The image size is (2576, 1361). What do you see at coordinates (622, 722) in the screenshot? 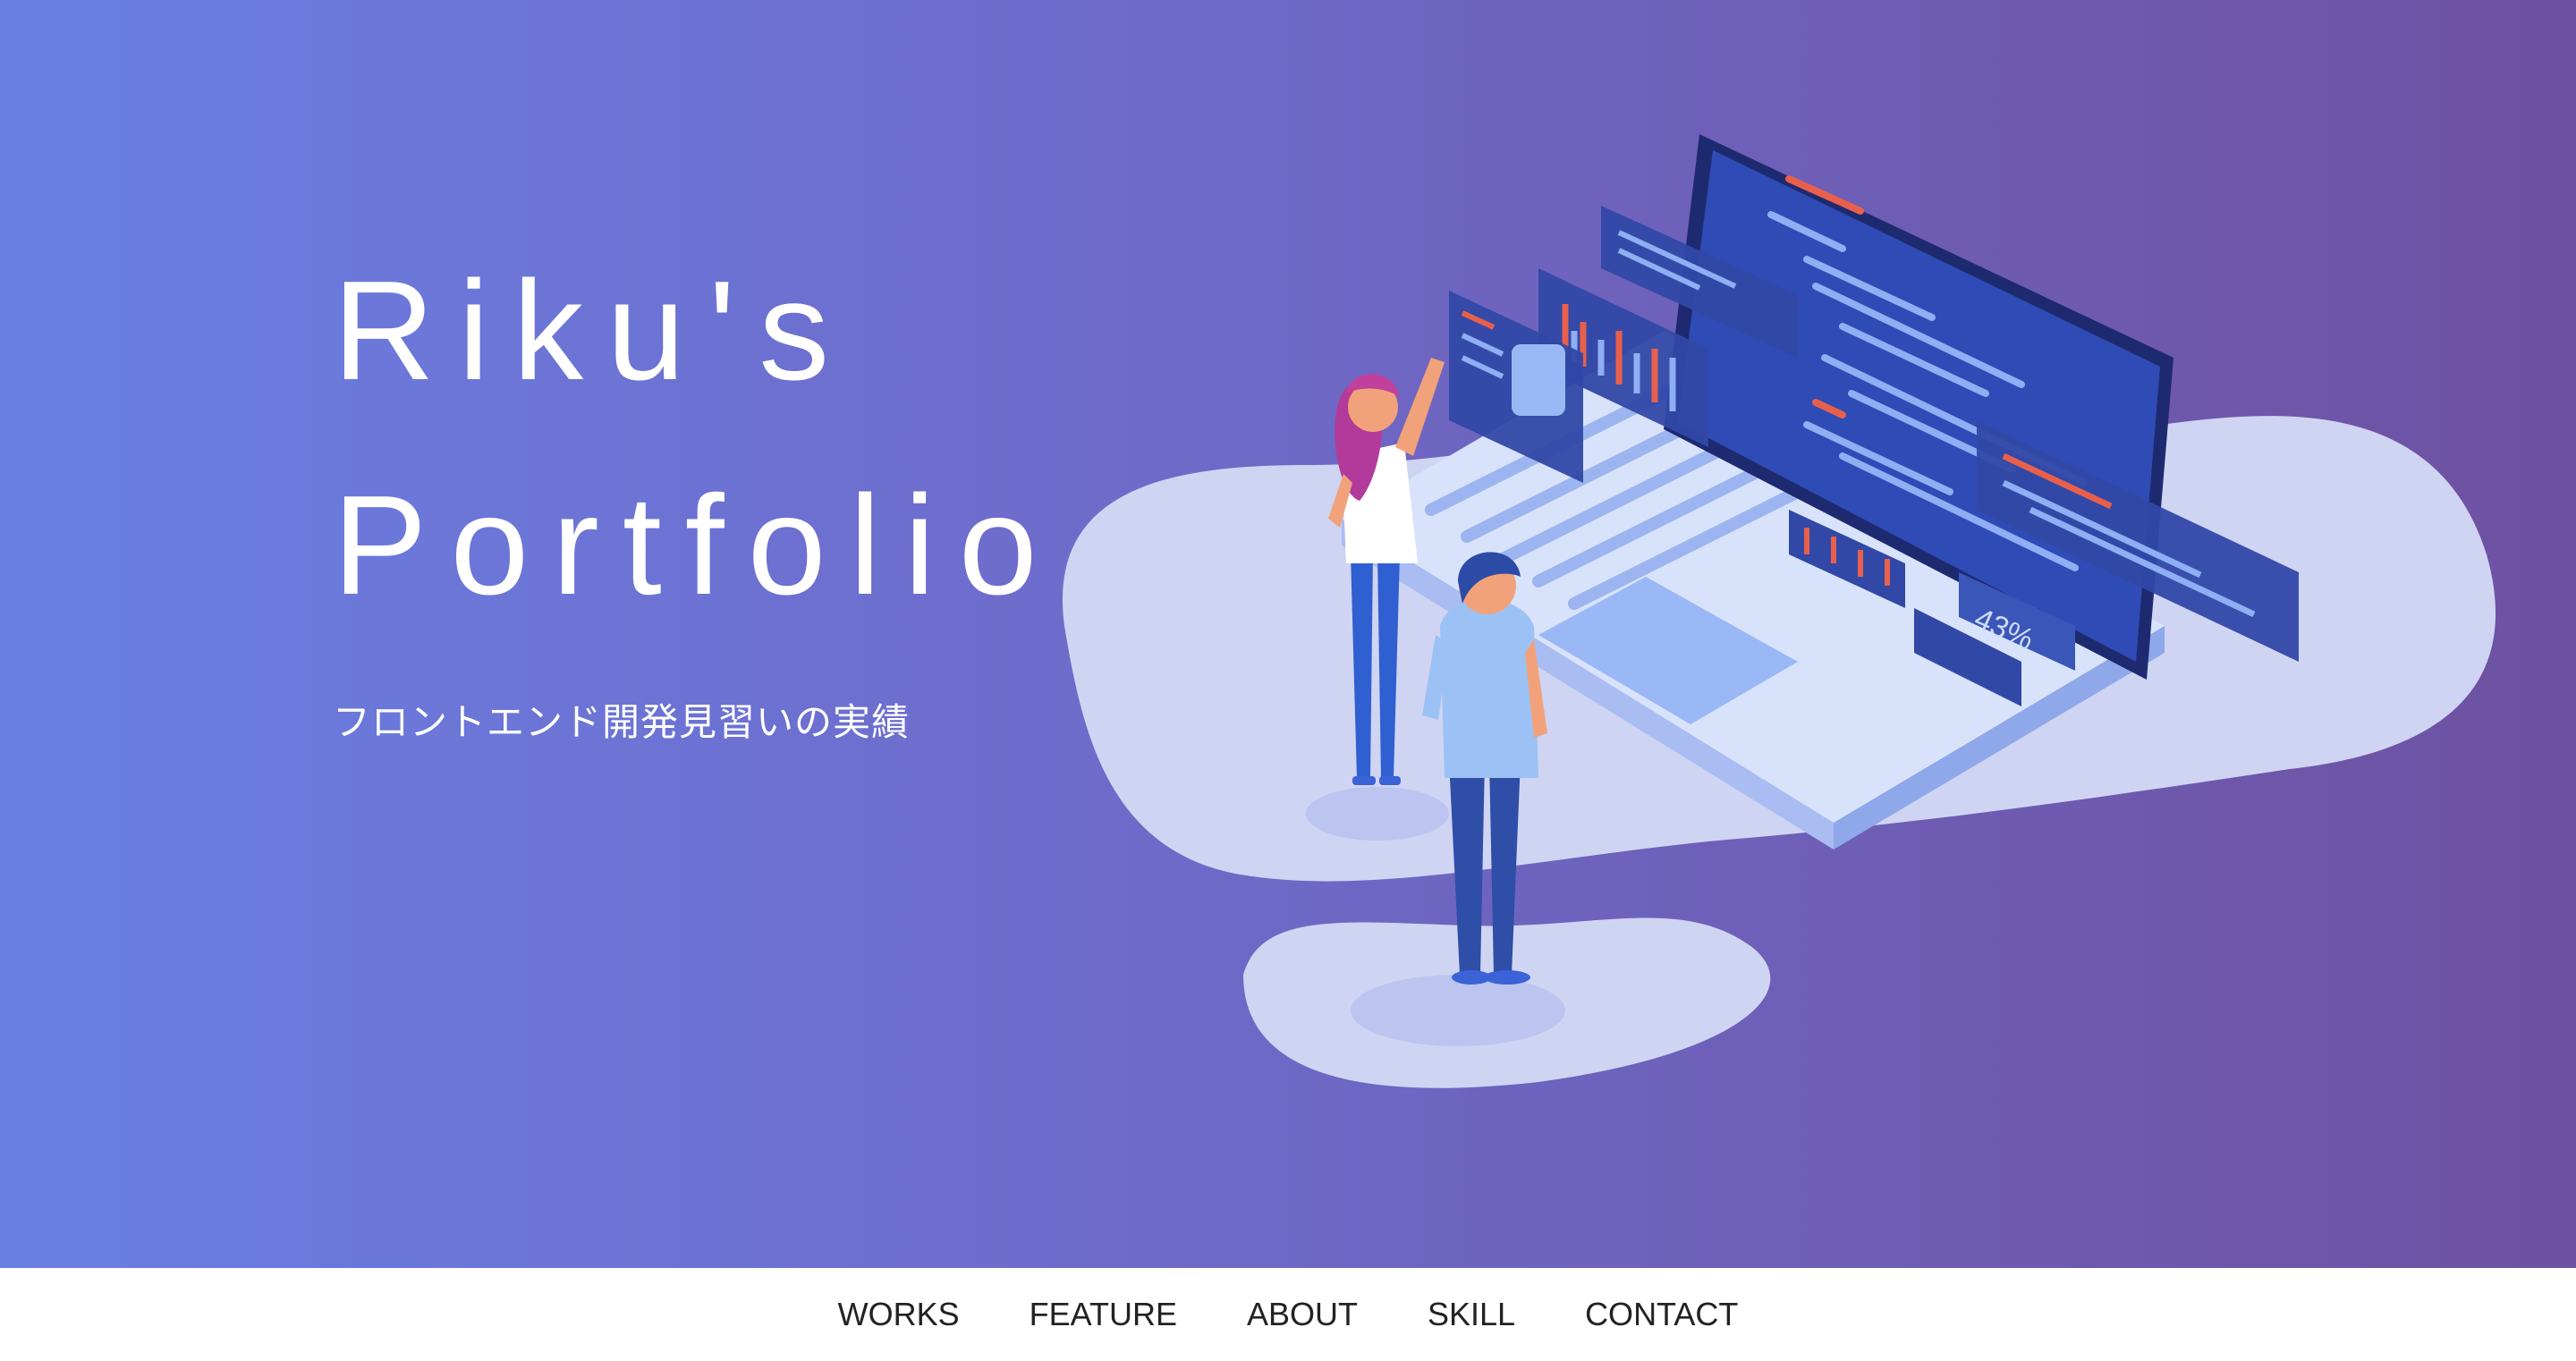
I see `hero-subtitle: フロントエンド開発見習いの実績` at bounding box center [622, 722].